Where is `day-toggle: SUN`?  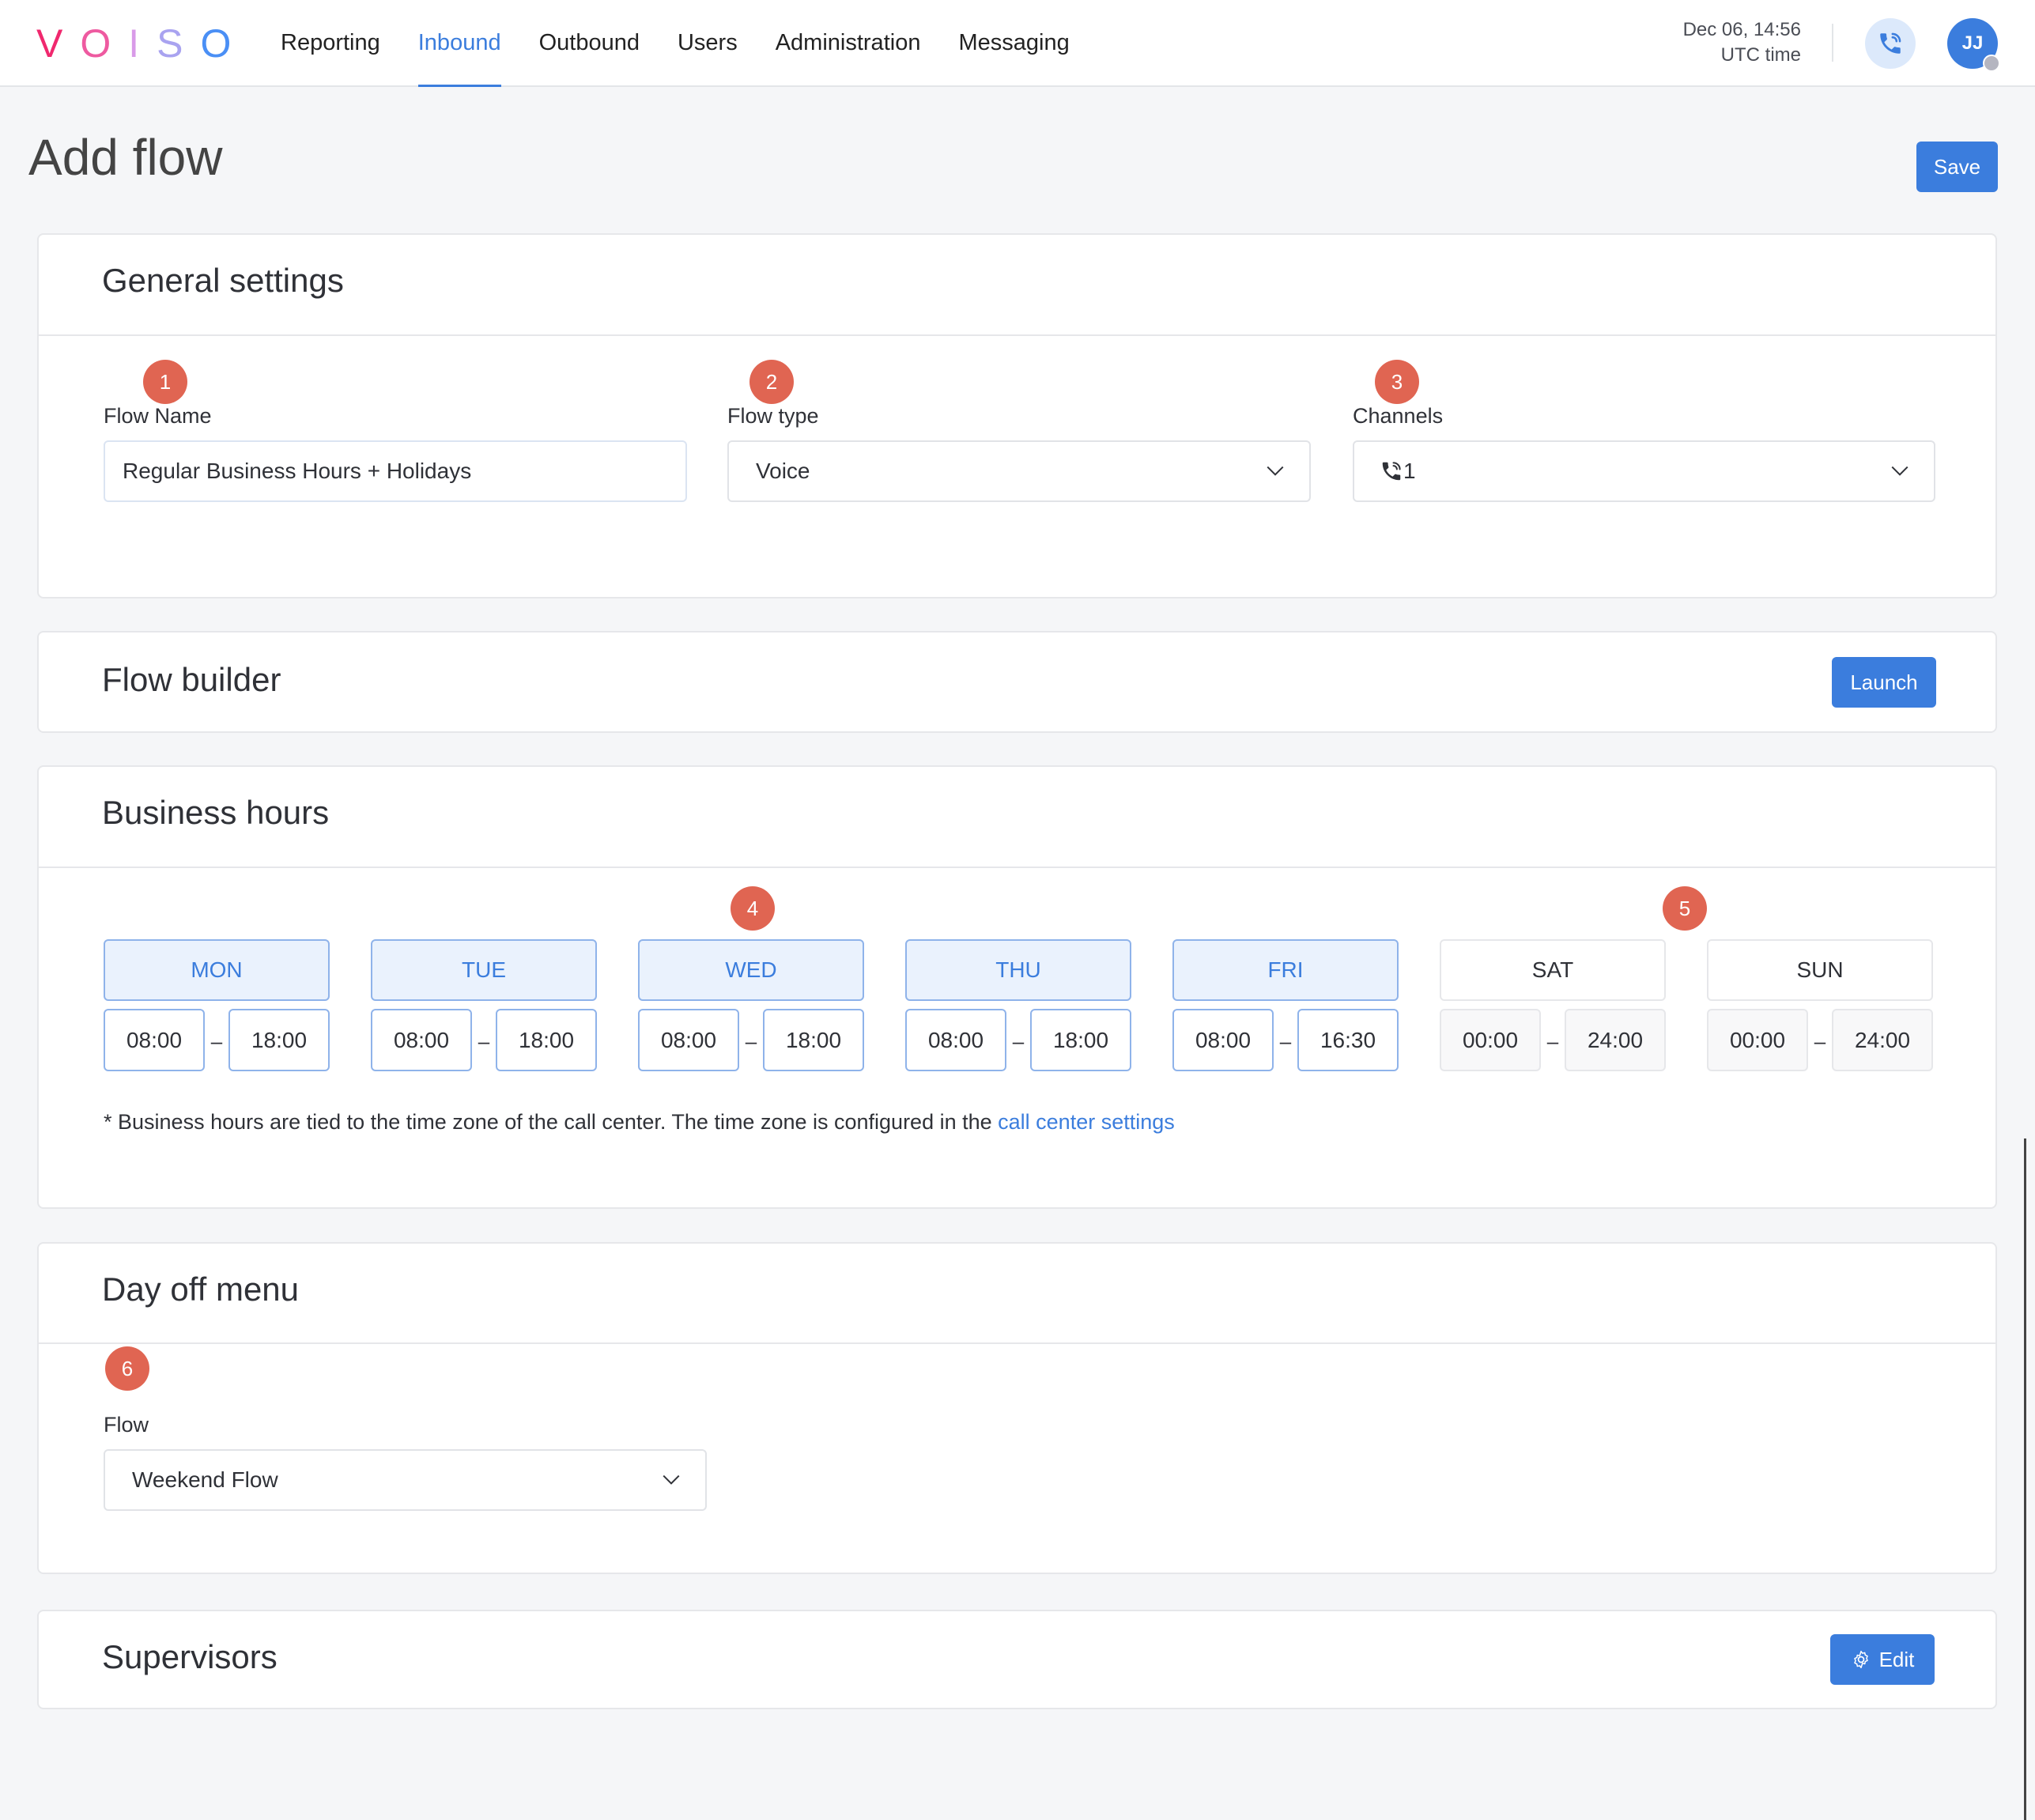 day-toggle: SUN is located at coordinates (1820, 970).